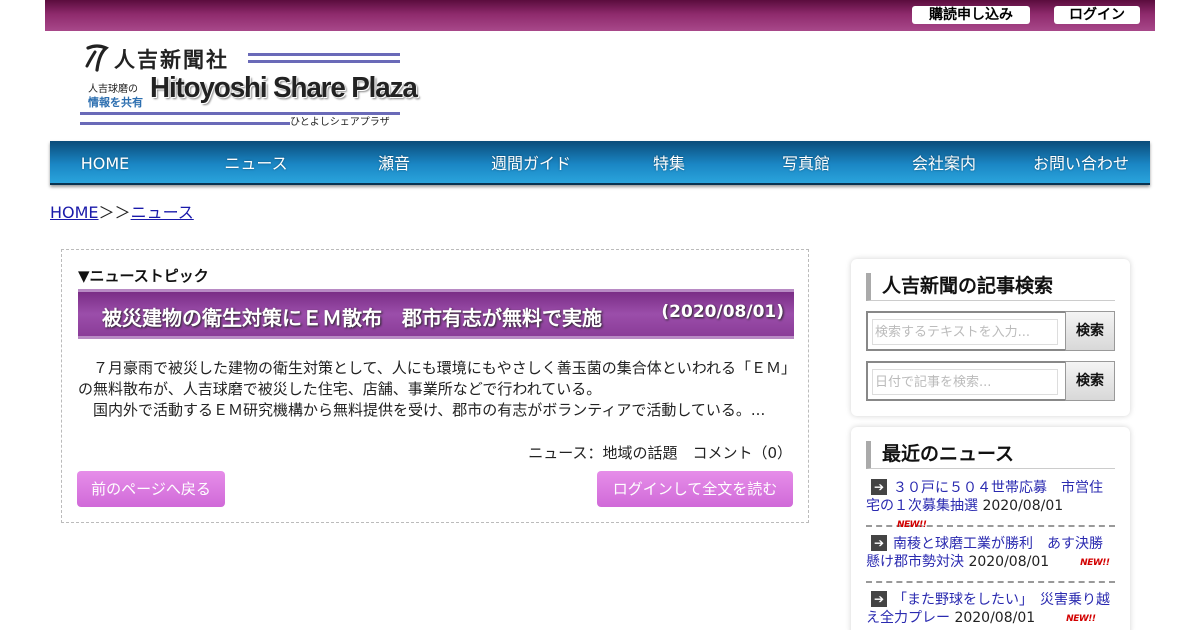 Image resolution: width=1200 pixels, height=630 pixels. What do you see at coordinates (1097, 15) in the screenshot?
I see `login-button: ログイン` at bounding box center [1097, 15].